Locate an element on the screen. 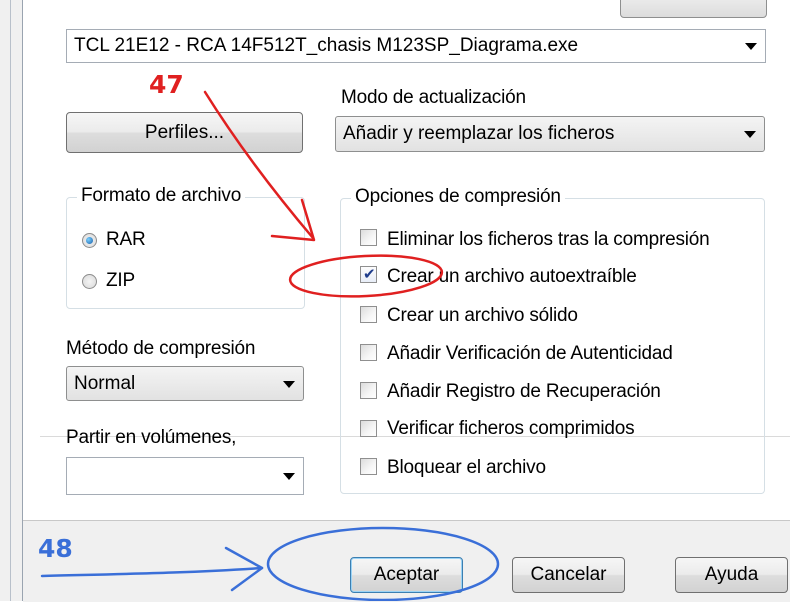  update-mode-label: Modo de actualización is located at coordinates (433, 97).